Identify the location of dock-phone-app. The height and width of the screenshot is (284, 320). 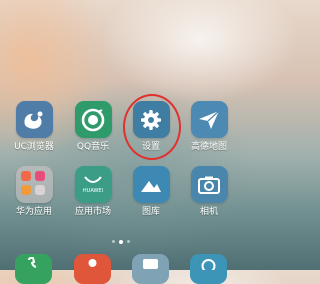
(33, 269).